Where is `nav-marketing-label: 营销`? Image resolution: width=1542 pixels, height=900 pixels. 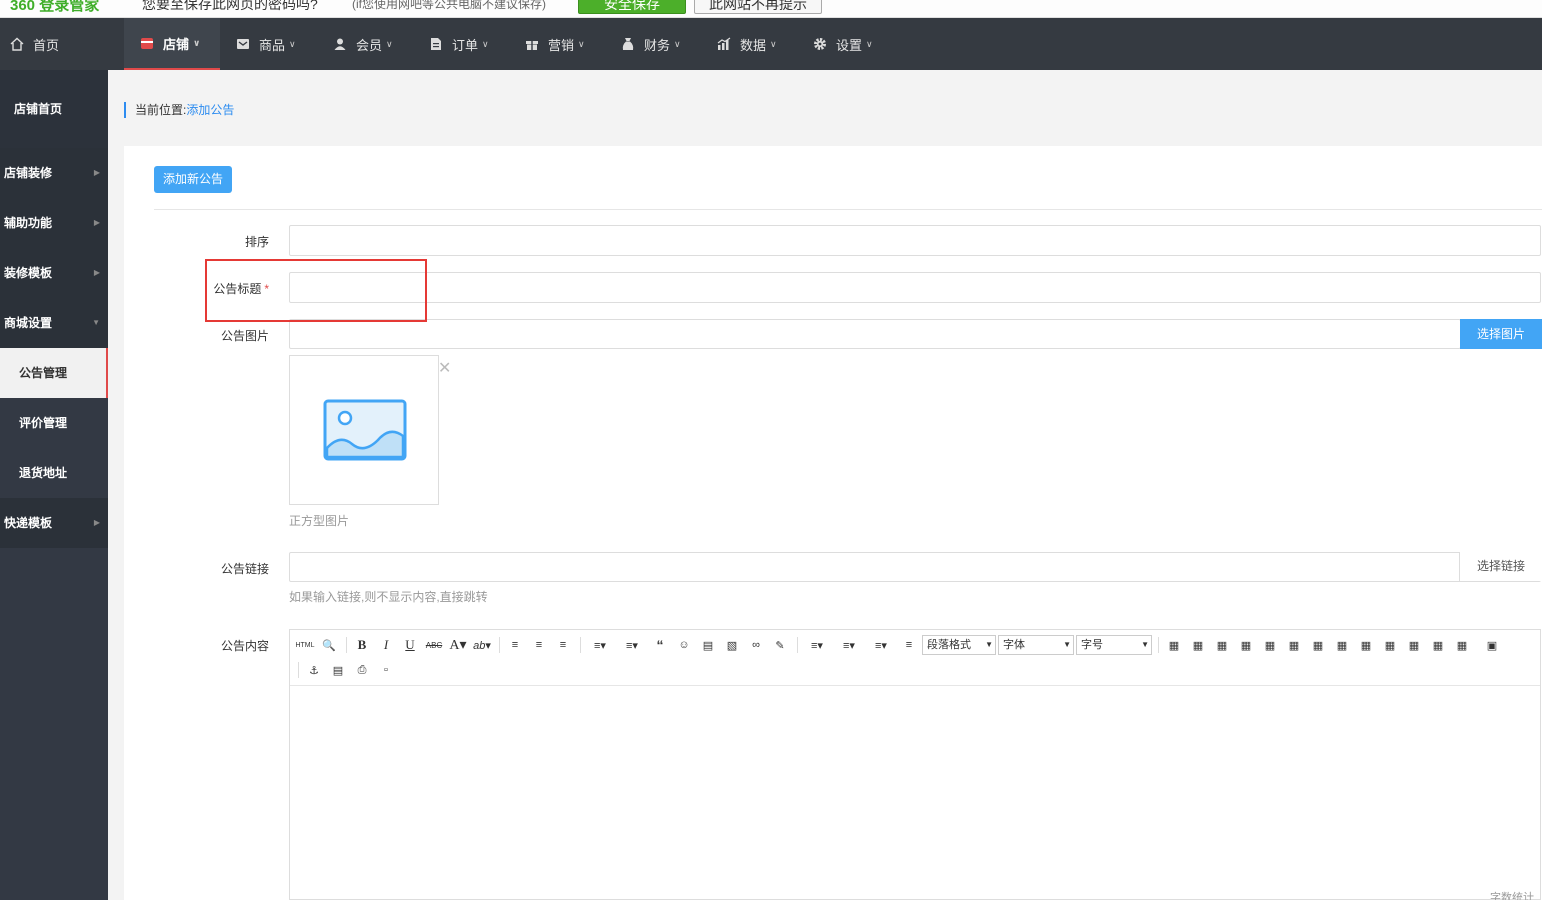 nav-marketing-label: 营销 is located at coordinates (561, 45).